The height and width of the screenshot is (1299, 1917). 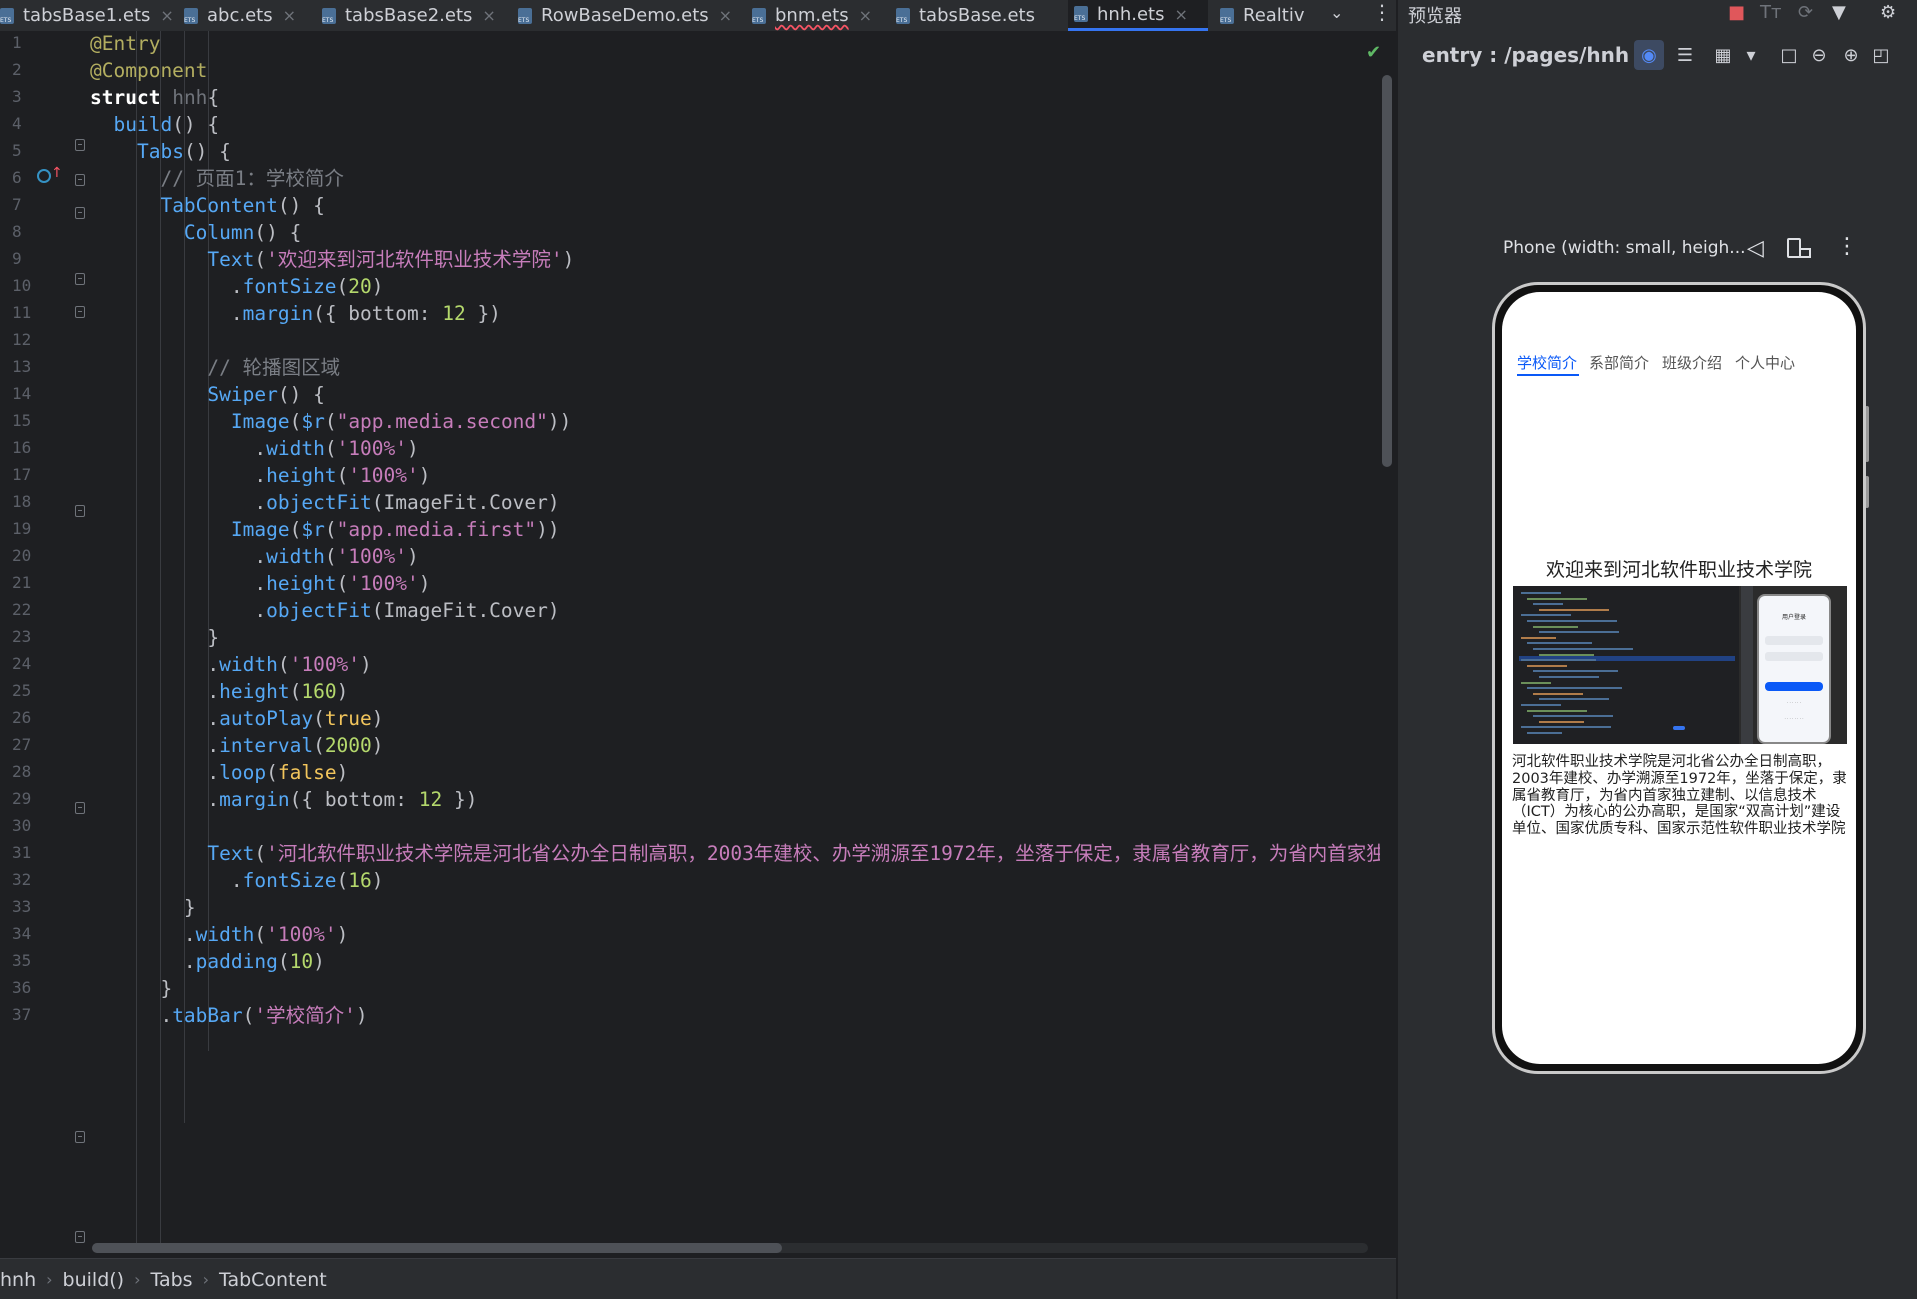 What do you see at coordinates (1626, 665) in the screenshot?
I see `swiper-image-code-screenshot` at bounding box center [1626, 665].